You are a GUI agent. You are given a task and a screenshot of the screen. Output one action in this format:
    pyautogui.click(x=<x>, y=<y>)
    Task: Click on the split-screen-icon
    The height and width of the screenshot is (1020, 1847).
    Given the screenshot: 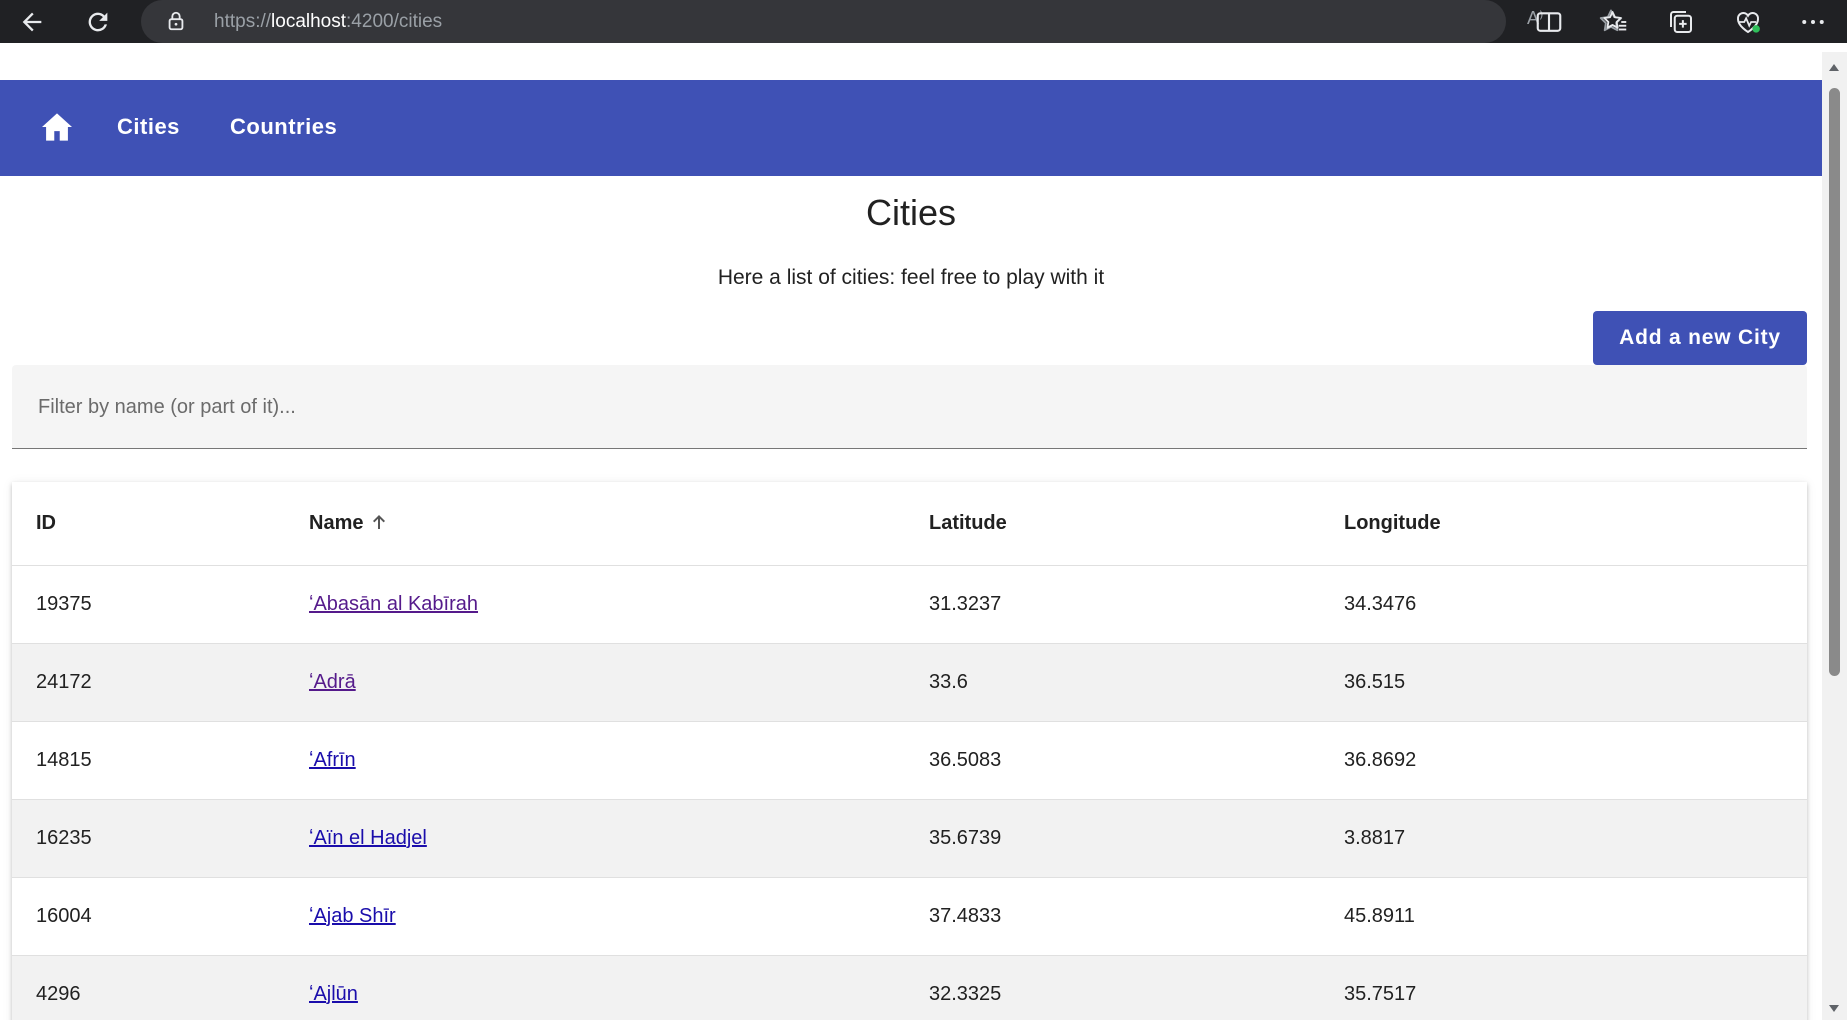 What is the action you would take?
    pyautogui.click(x=1549, y=22)
    